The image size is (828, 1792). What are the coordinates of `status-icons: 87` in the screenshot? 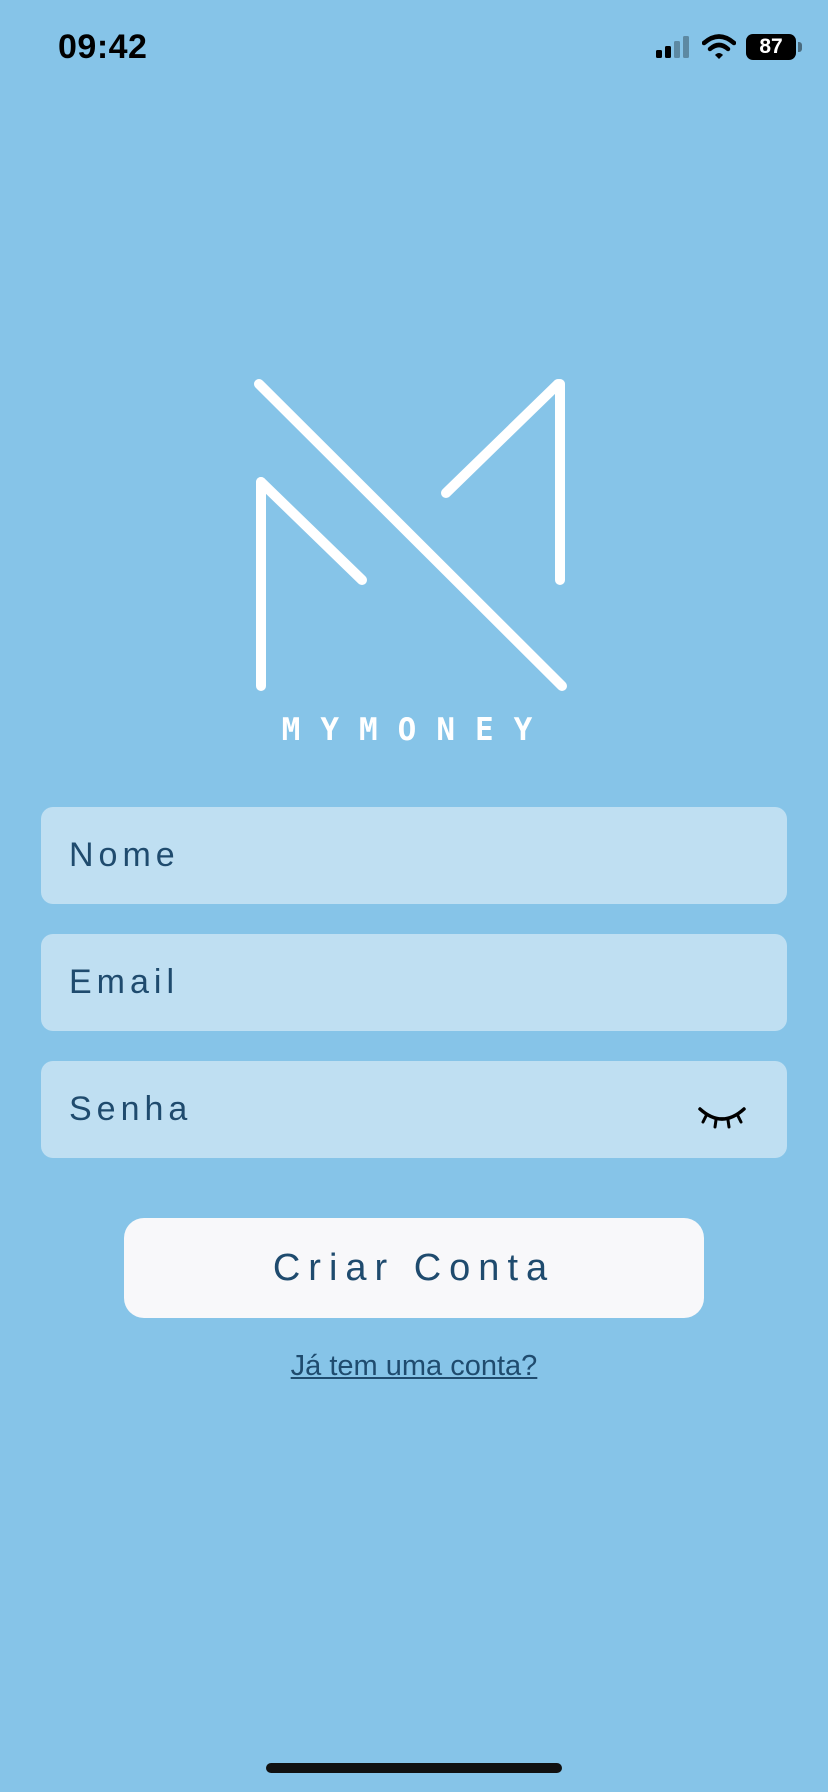 It's located at (729, 47).